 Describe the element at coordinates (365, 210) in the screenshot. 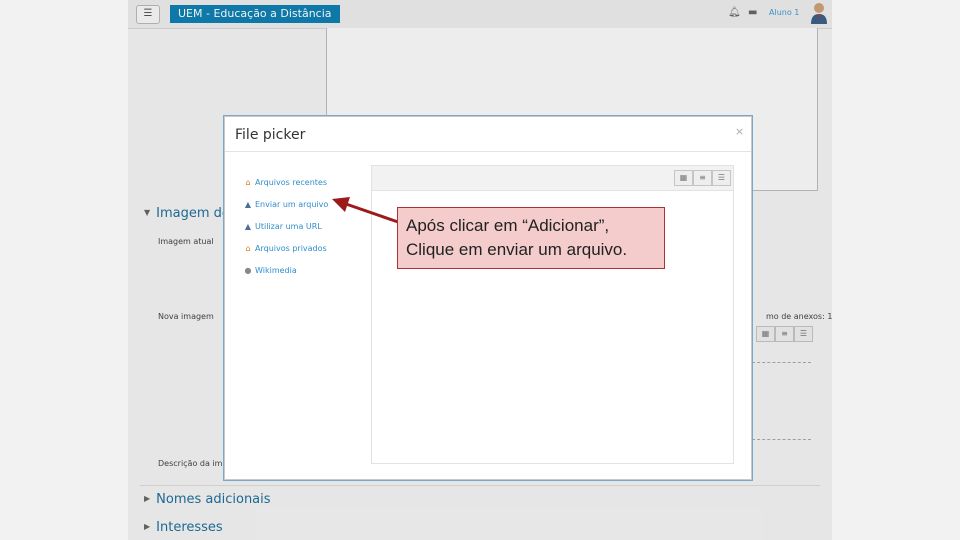

I see `annotation-arrow` at that location.